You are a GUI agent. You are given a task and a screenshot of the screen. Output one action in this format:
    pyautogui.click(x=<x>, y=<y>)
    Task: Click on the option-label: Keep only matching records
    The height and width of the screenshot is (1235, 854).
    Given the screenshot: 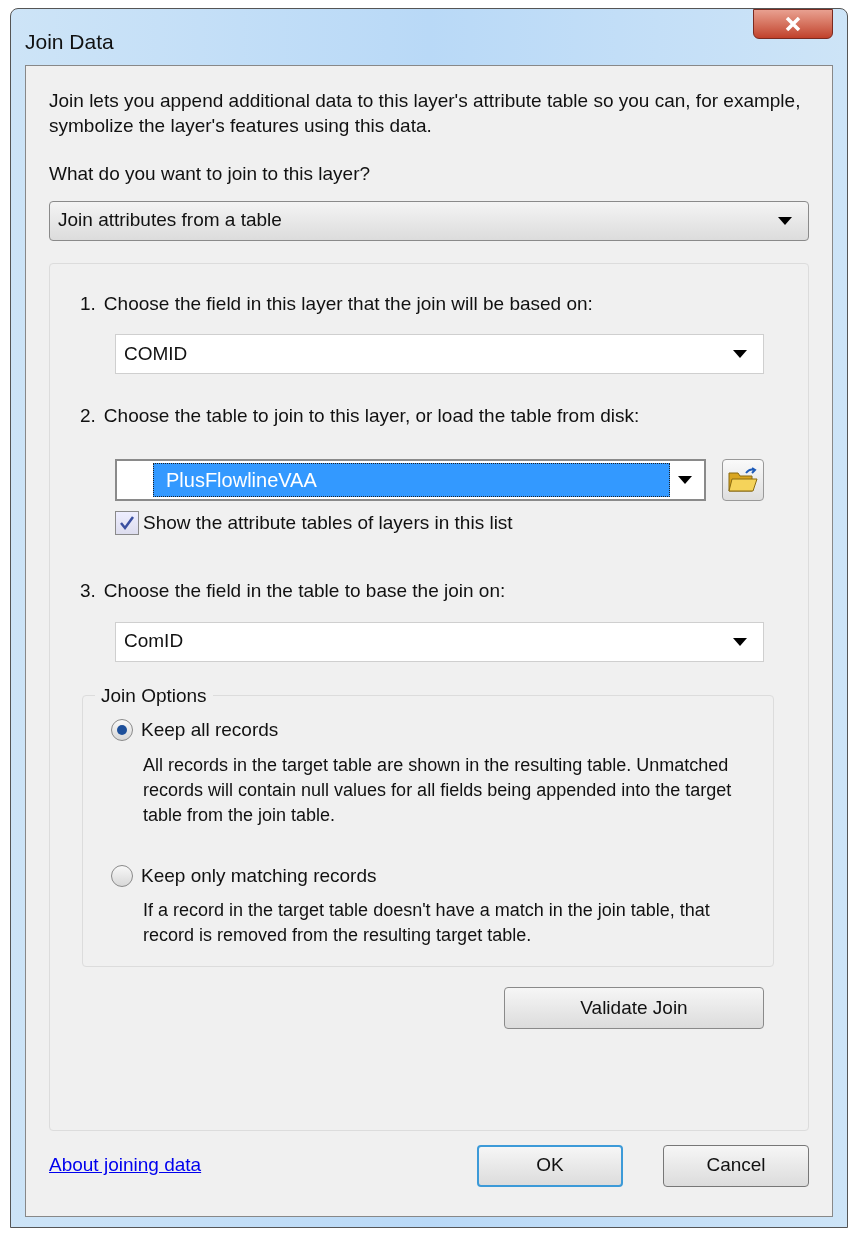 What is the action you would take?
    pyautogui.click(x=259, y=875)
    